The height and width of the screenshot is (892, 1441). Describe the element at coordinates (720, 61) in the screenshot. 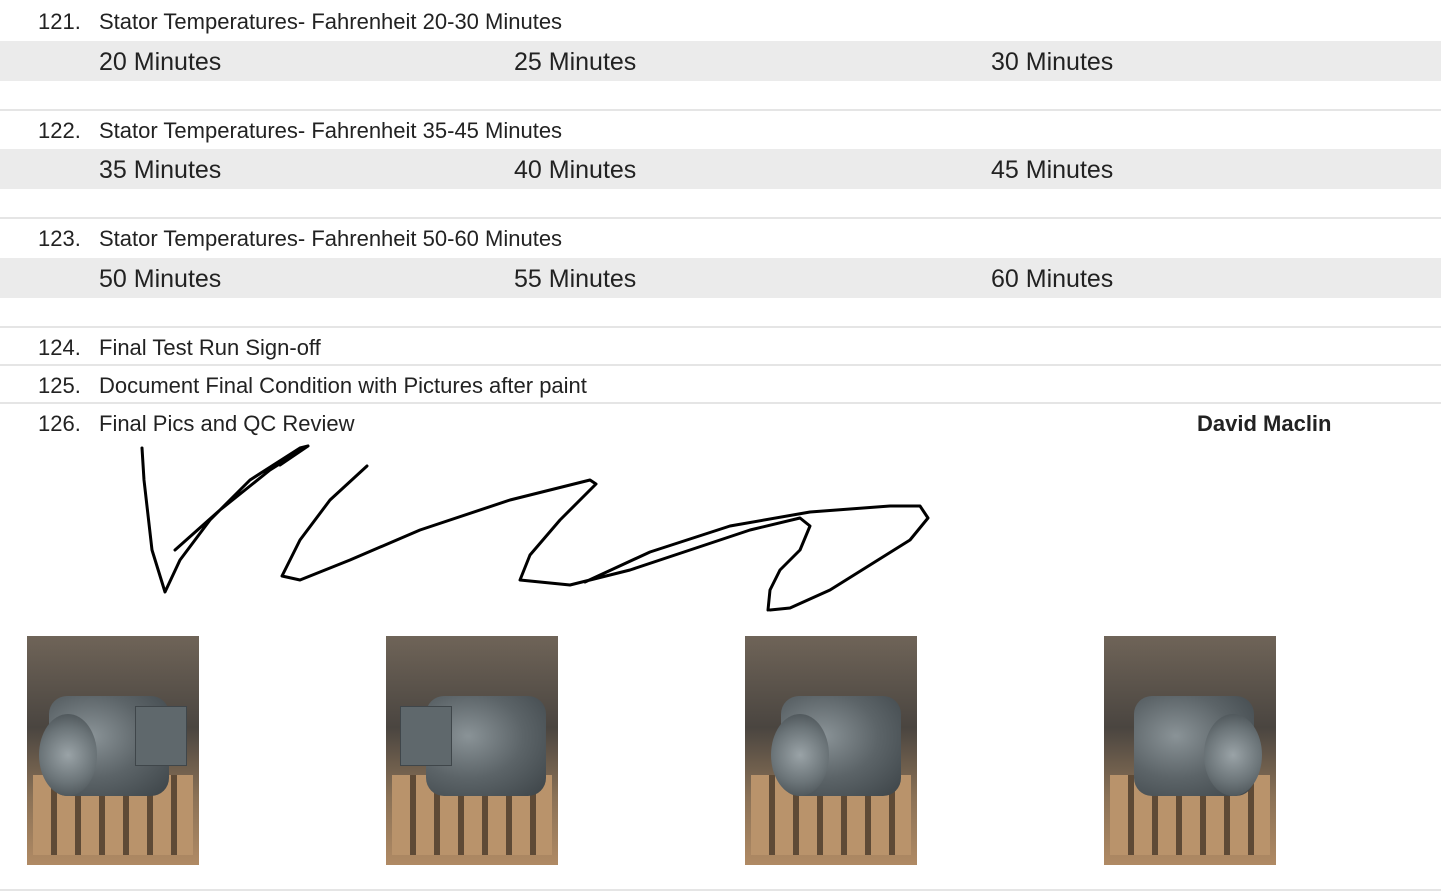

I see `item-121-values: 20 Minutes 25 Minutes 30 Minutes` at that location.